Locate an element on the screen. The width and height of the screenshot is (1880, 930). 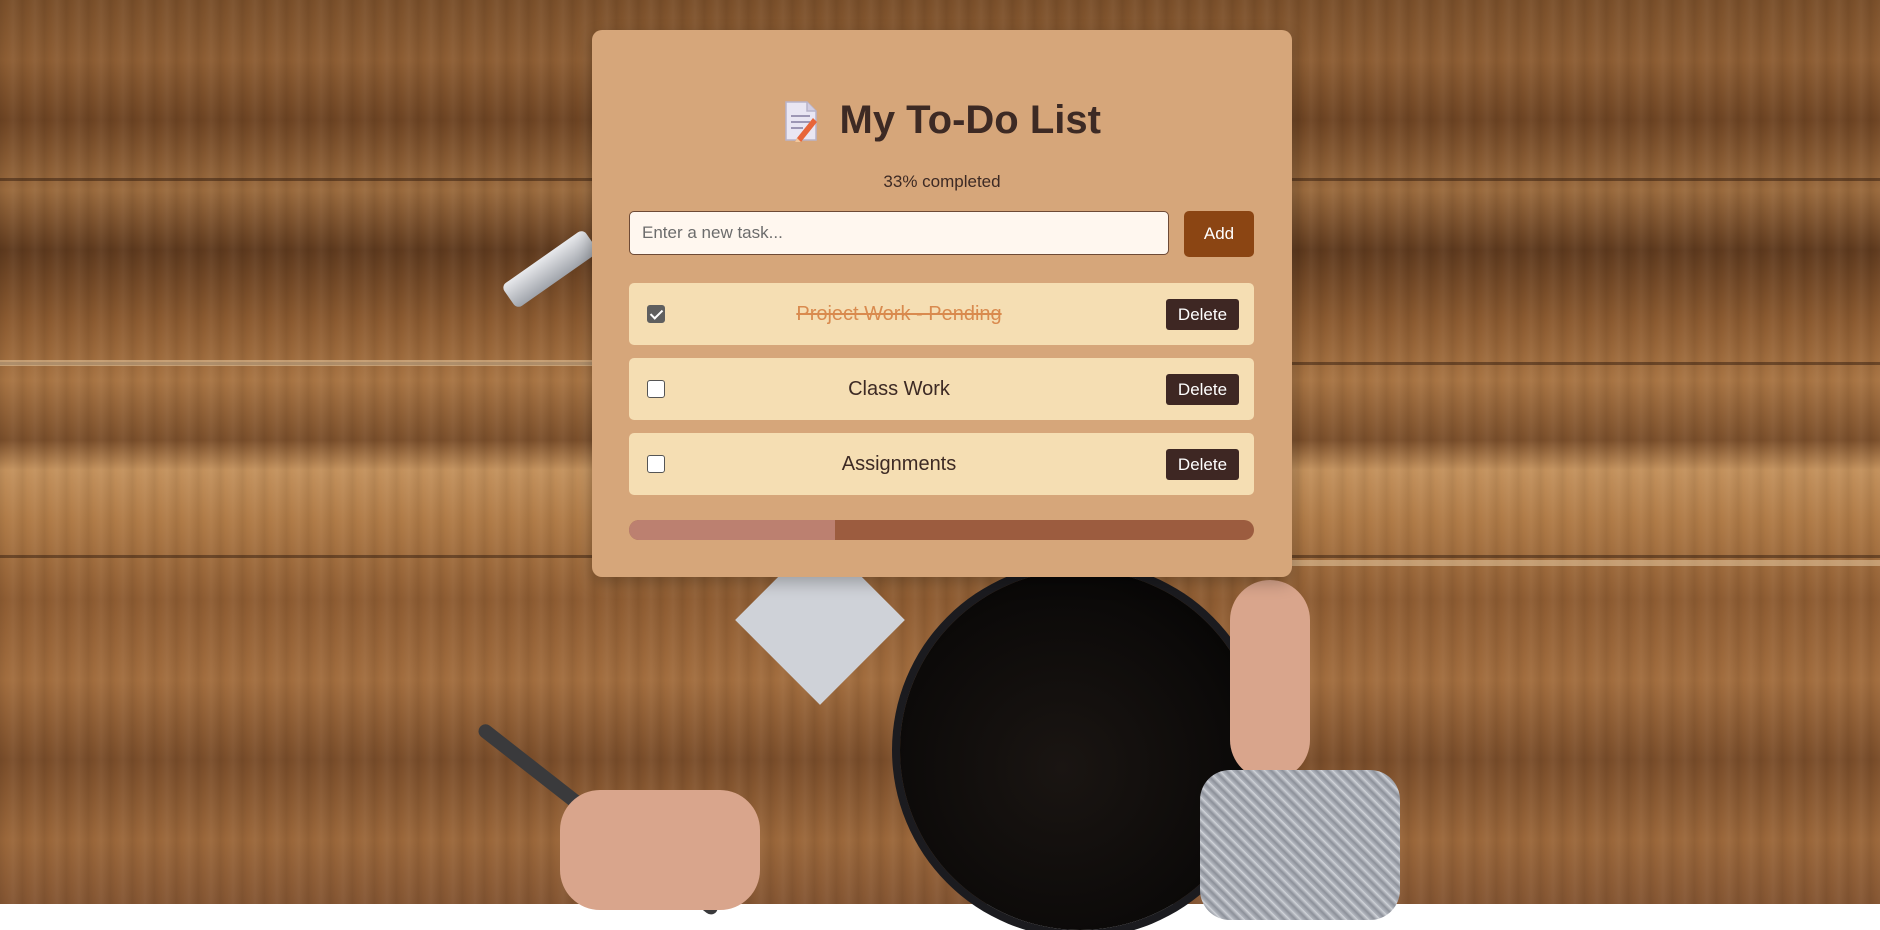
task-item: Project Work - Pending Delete is located at coordinates (941, 314).